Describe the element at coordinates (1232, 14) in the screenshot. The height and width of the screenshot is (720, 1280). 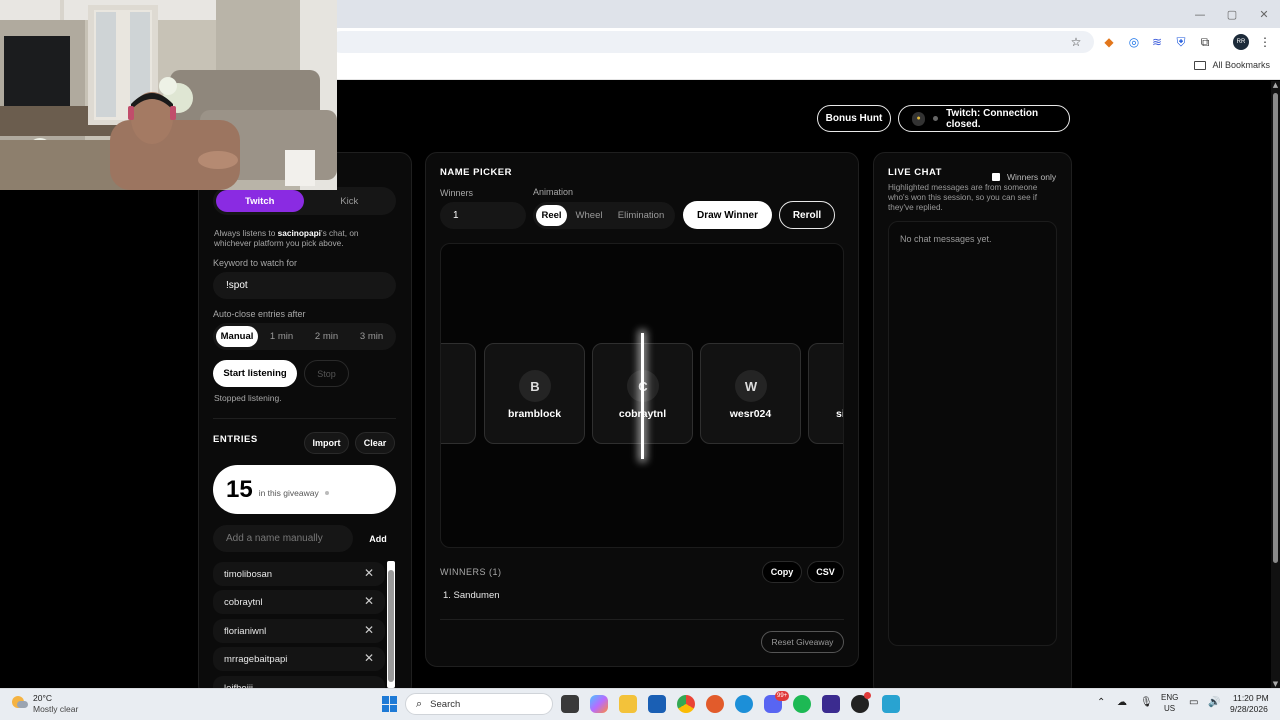
I see `maximize-icon: ▢` at that location.